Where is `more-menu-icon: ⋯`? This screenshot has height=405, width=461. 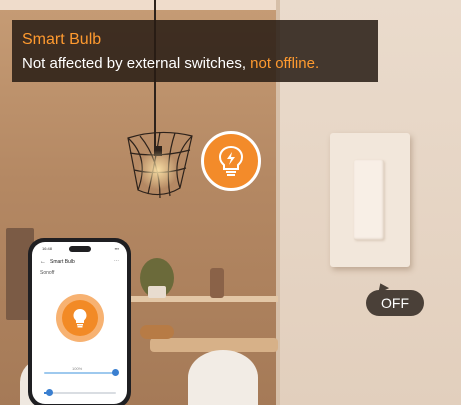
more-menu-icon: ⋯ is located at coordinates (116, 261).